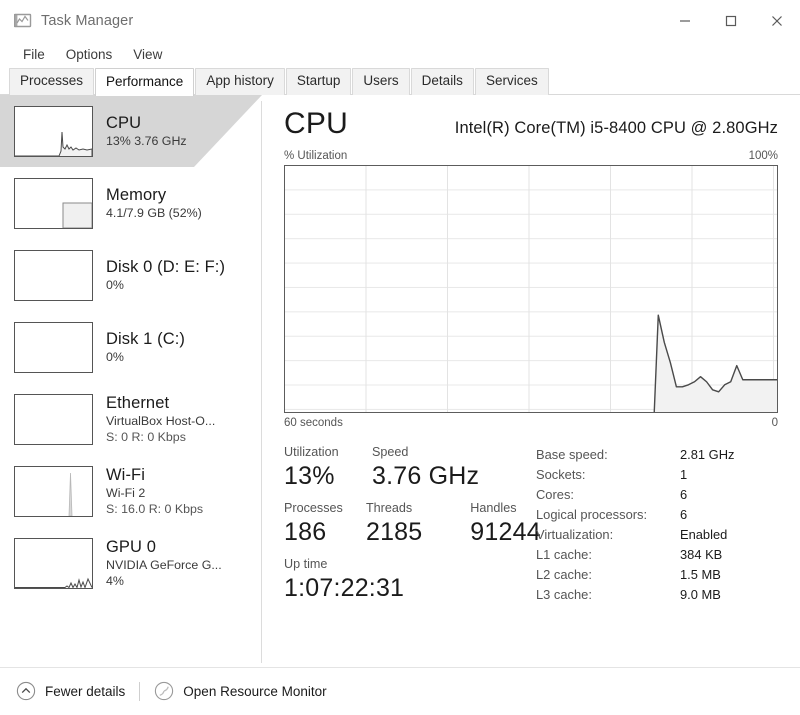  What do you see at coordinates (145, 82) in the screenshot?
I see `tab-performance: Performance` at bounding box center [145, 82].